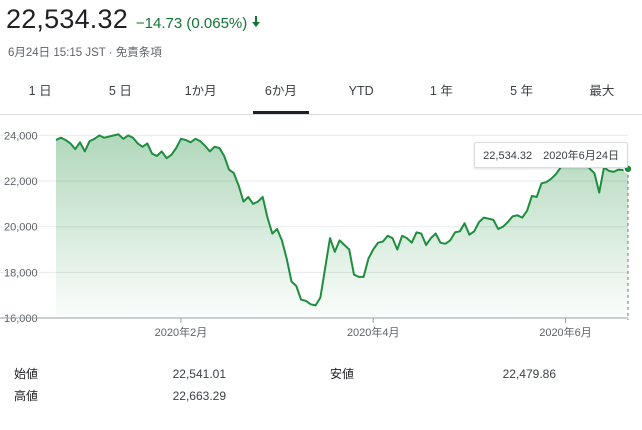 Image resolution: width=642 pixels, height=430 pixels. I want to click on tab-max: 最大, so click(602, 94).